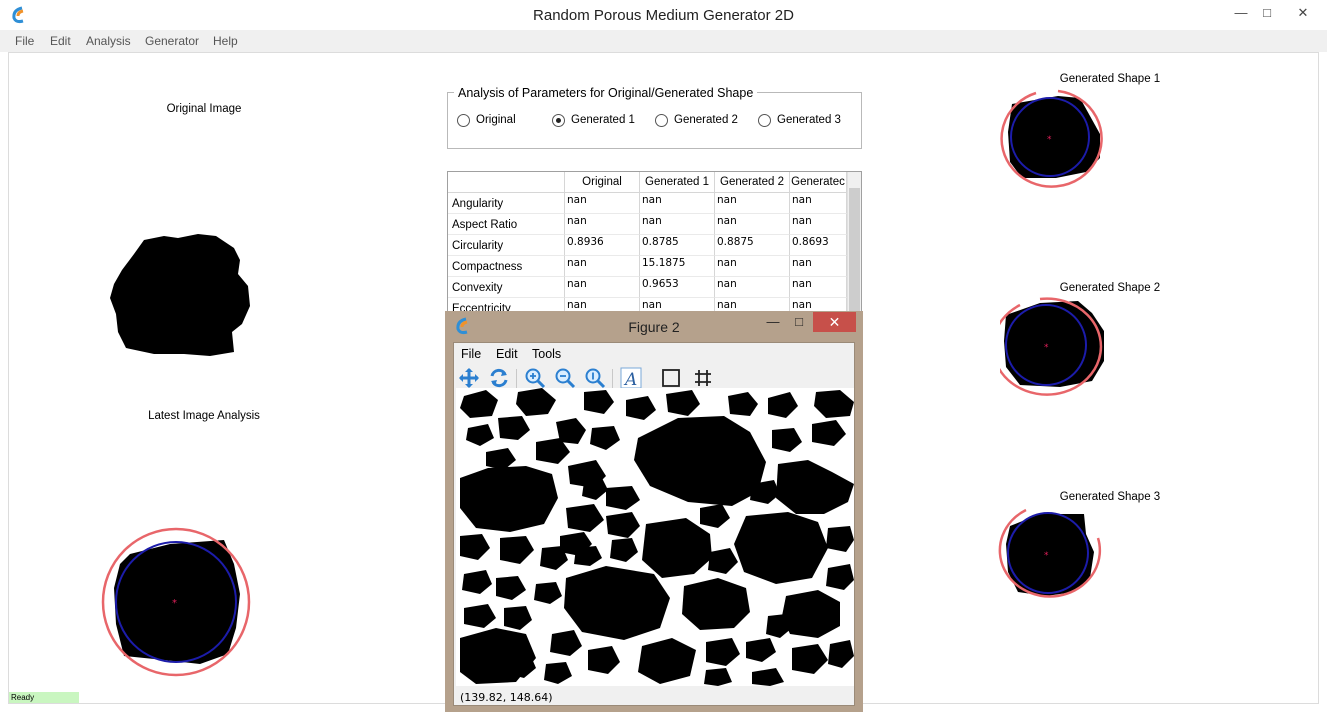 Image resolution: width=1327 pixels, height=712 pixels. What do you see at coordinates (535, 378) in the screenshot?
I see `zoom-in-icon` at bounding box center [535, 378].